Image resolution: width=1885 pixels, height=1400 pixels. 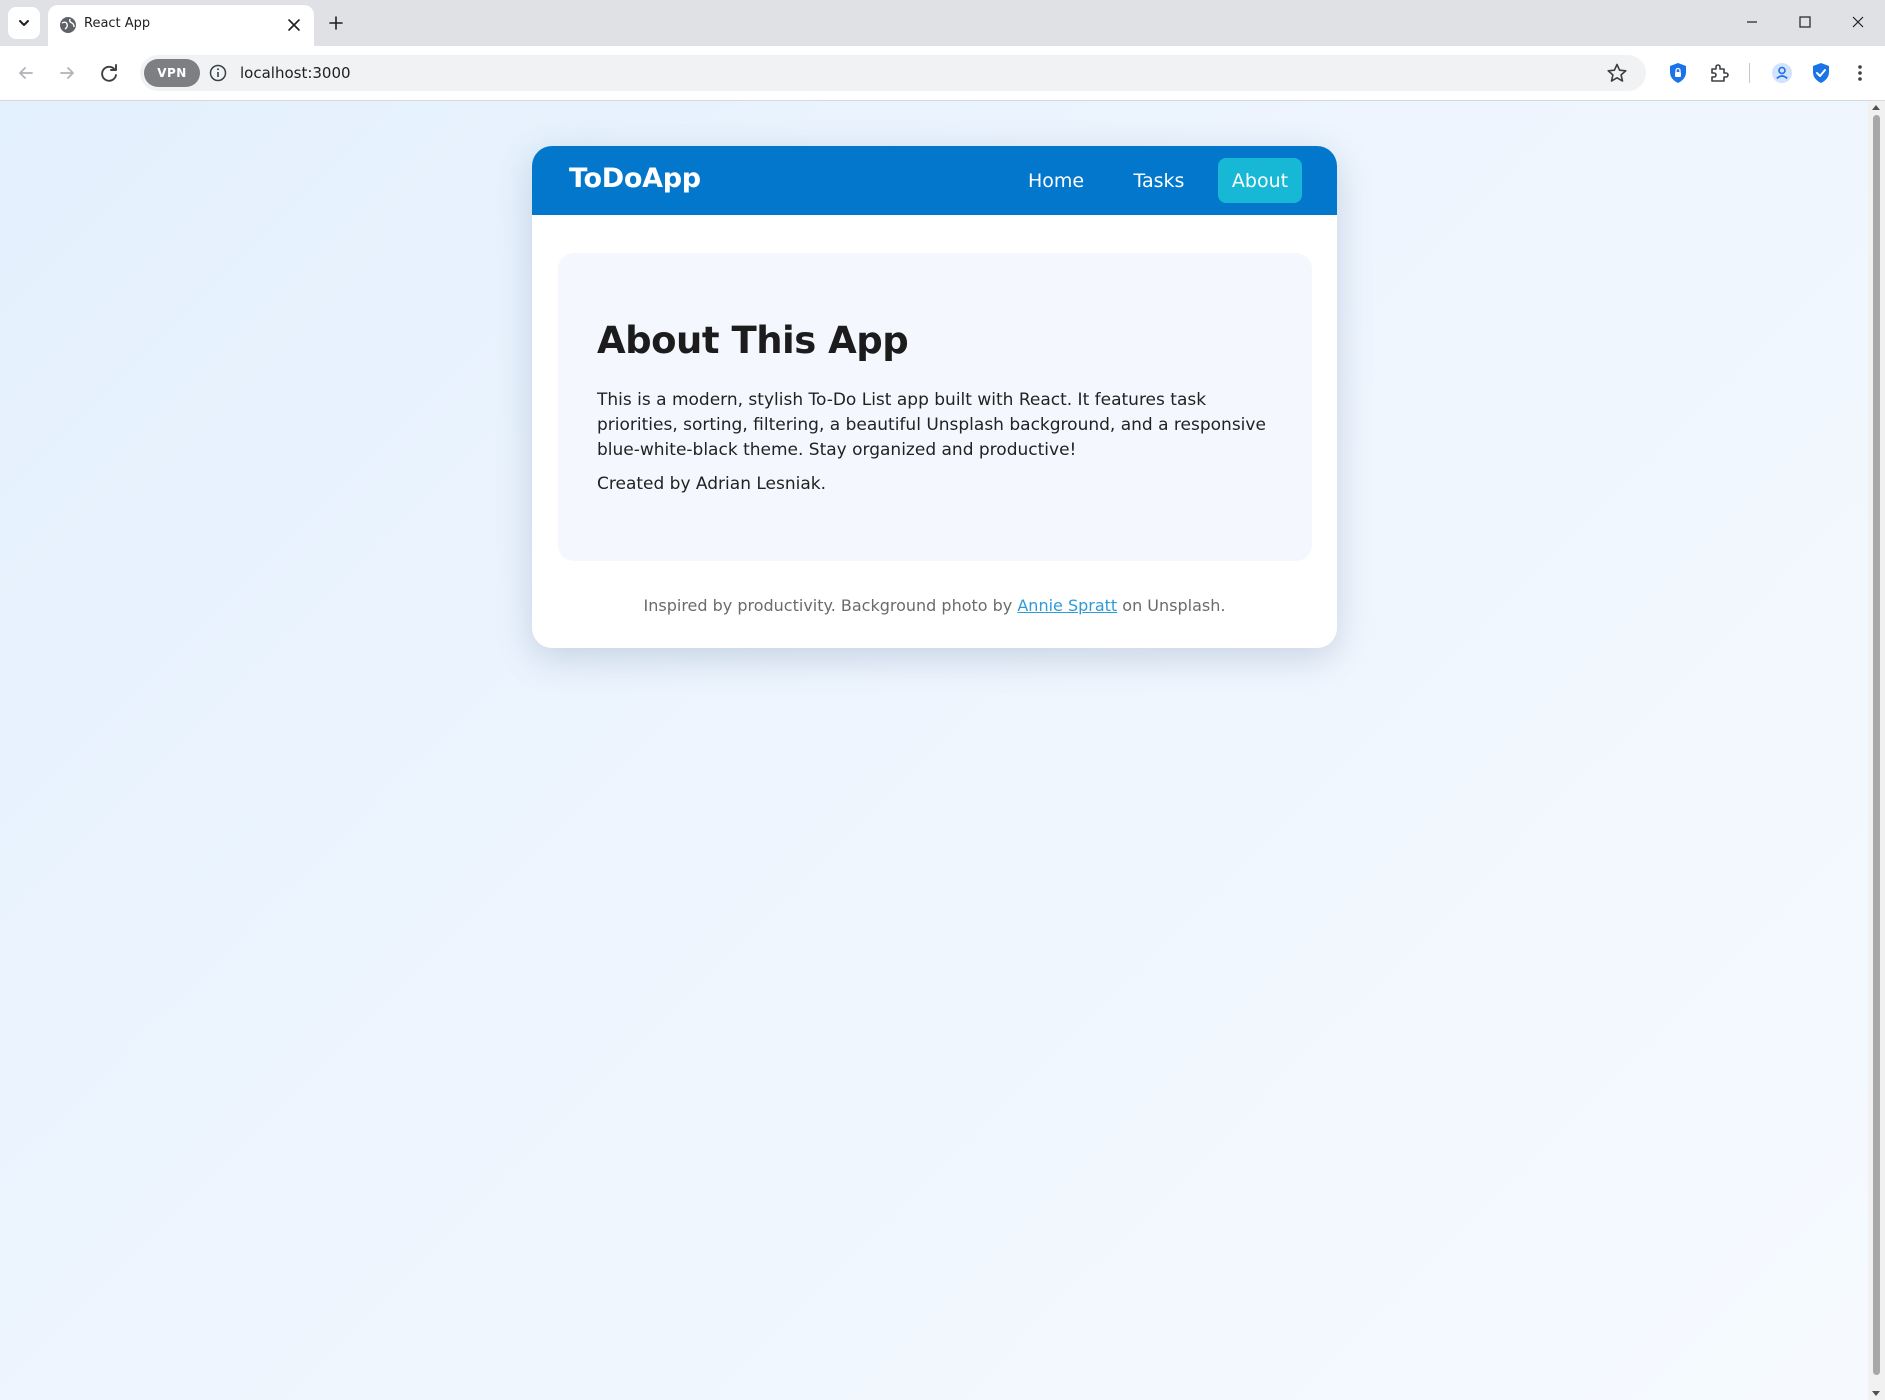 I want to click on url-text: localhost:3000, so click(x=295, y=73).